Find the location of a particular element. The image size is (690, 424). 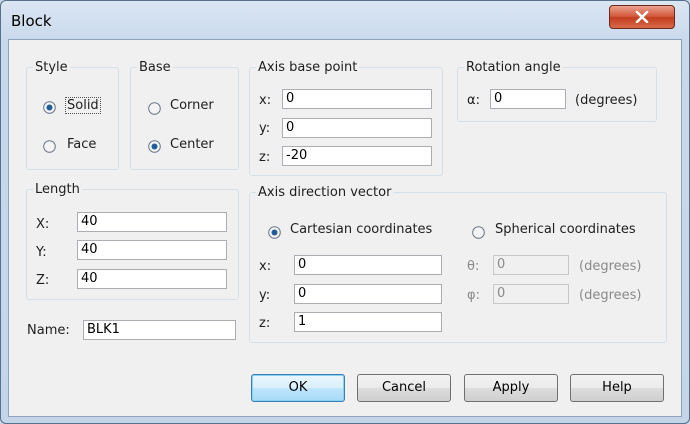

length-y-input: 40 is located at coordinates (152, 250).